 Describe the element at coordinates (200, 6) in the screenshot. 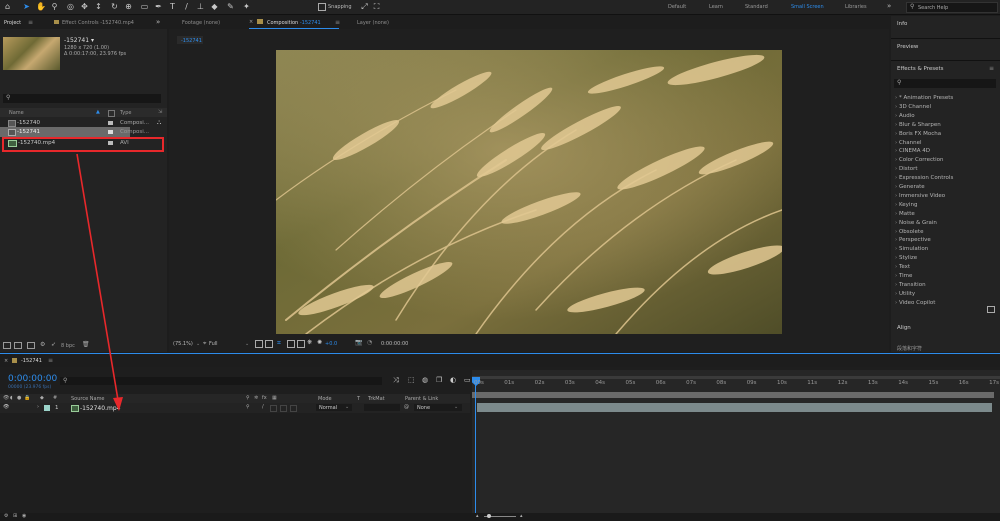

I see `clone-stamp-icon: ⊥` at that location.